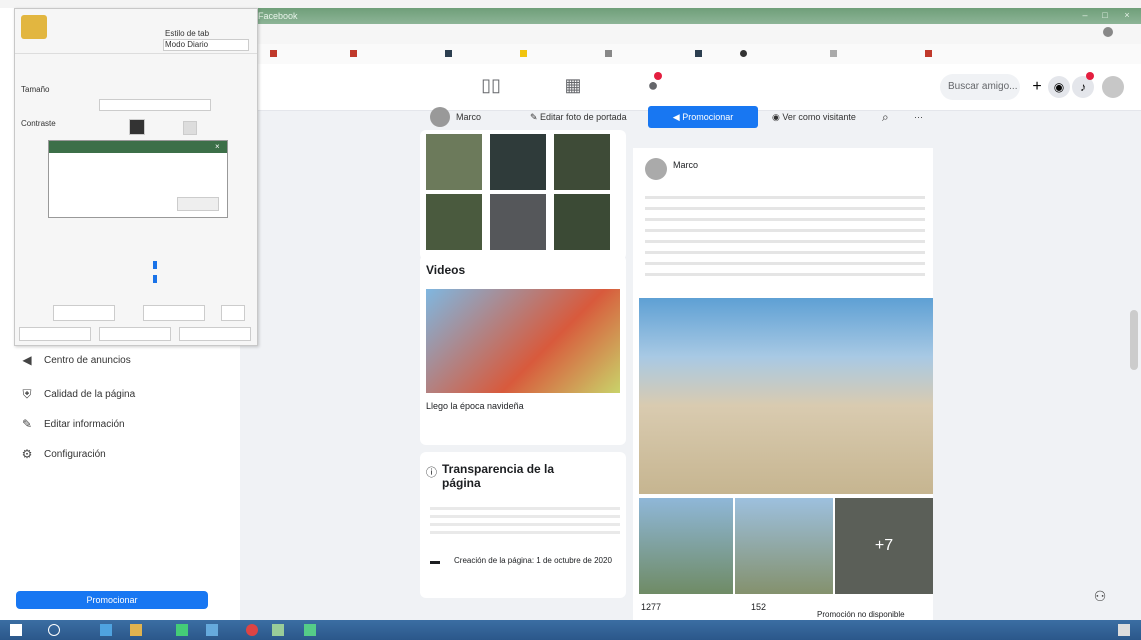 Image resolution: width=1141 pixels, height=640 pixels. Describe the element at coordinates (1113, 87) in the screenshot. I see `avatar` at that location.